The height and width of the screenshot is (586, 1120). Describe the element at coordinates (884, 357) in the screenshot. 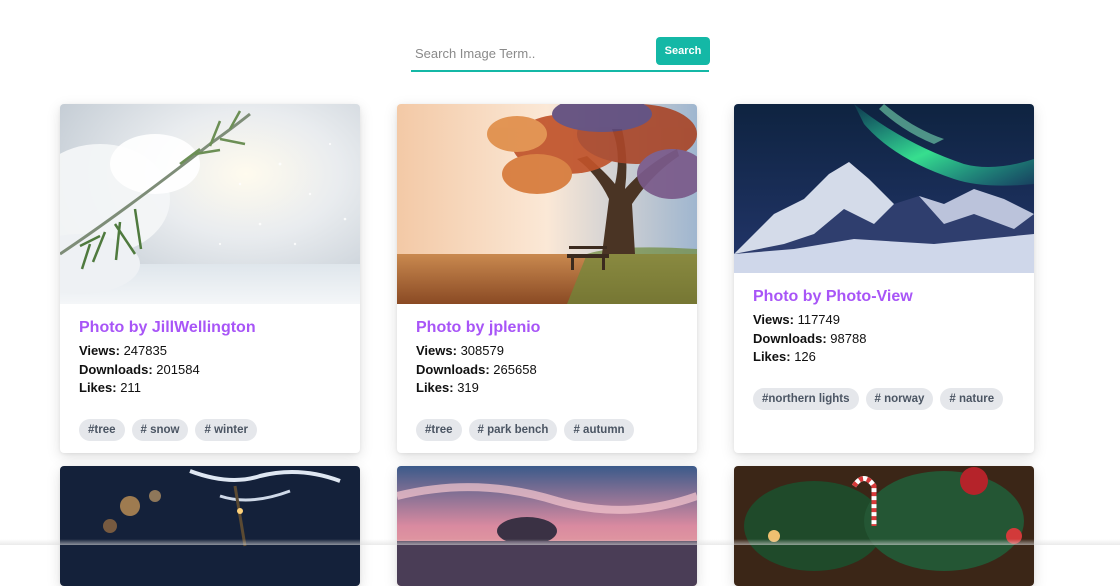

I see `likes-stat: Likes: 126` at that location.